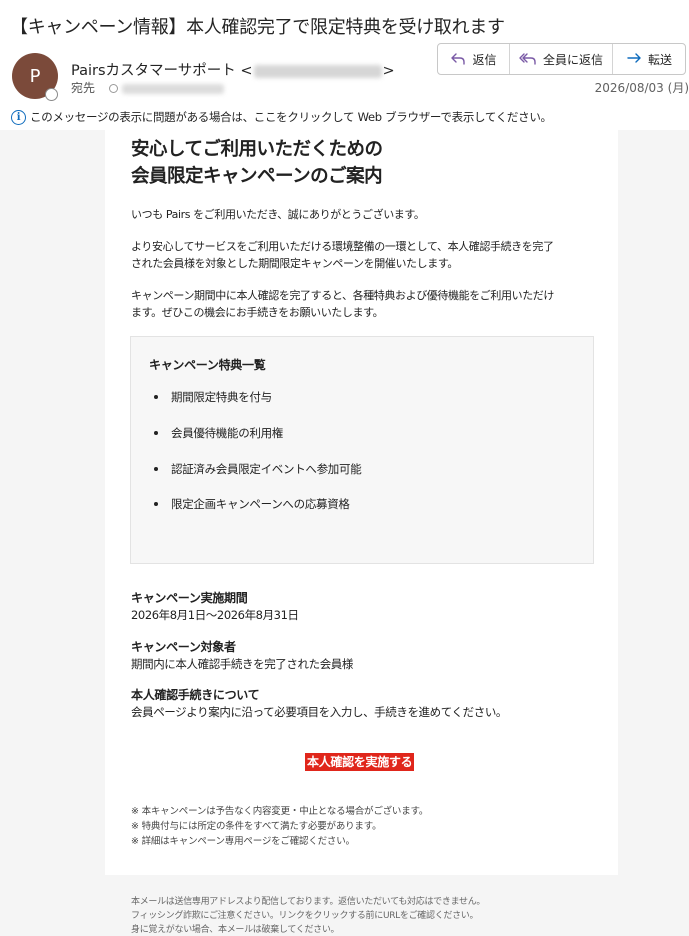 The width and height of the screenshot is (689, 936). Describe the element at coordinates (35, 76) in the screenshot. I see `avatar-letter: P` at that location.